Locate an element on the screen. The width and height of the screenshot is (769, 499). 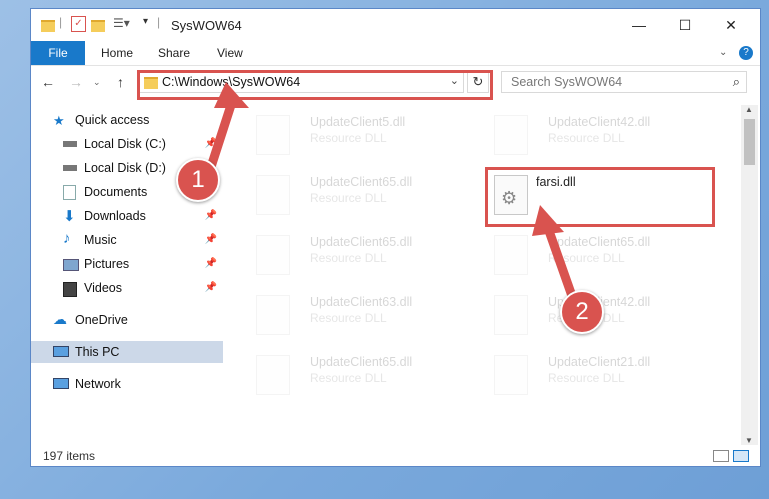
step-2-callout: 2 is located at coordinates (582, 312).